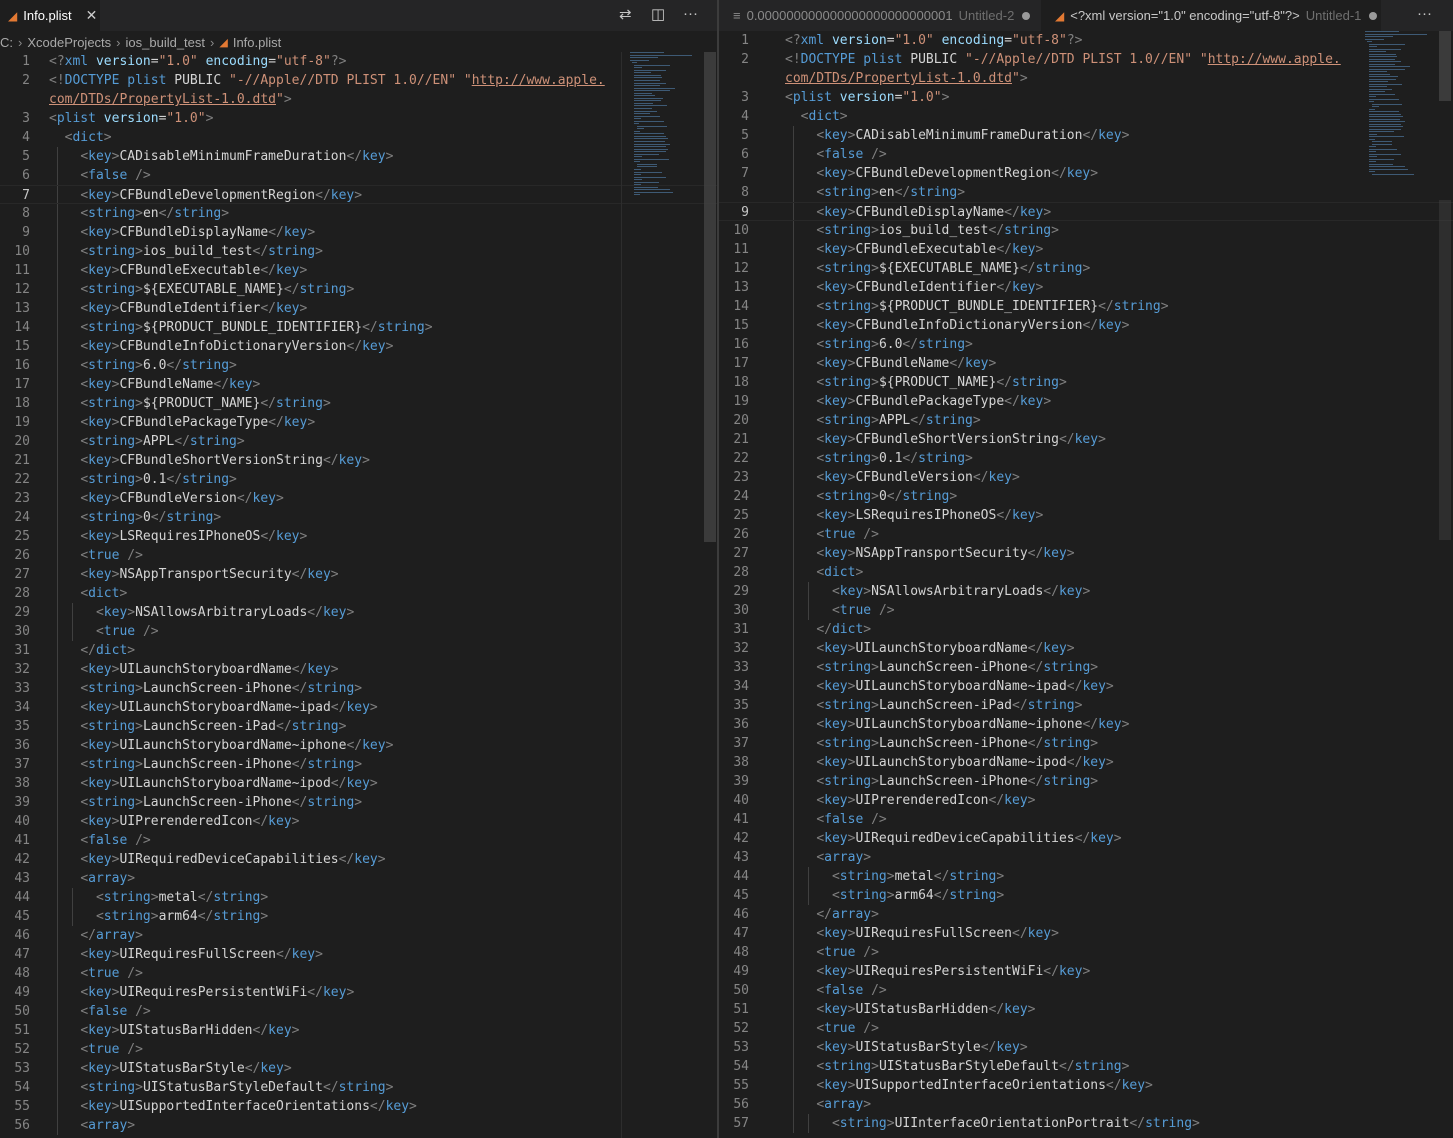 The width and height of the screenshot is (1453, 1138). What do you see at coordinates (358, 1125) in the screenshot?
I see `code-line: 56 <array>` at bounding box center [358, 1125].